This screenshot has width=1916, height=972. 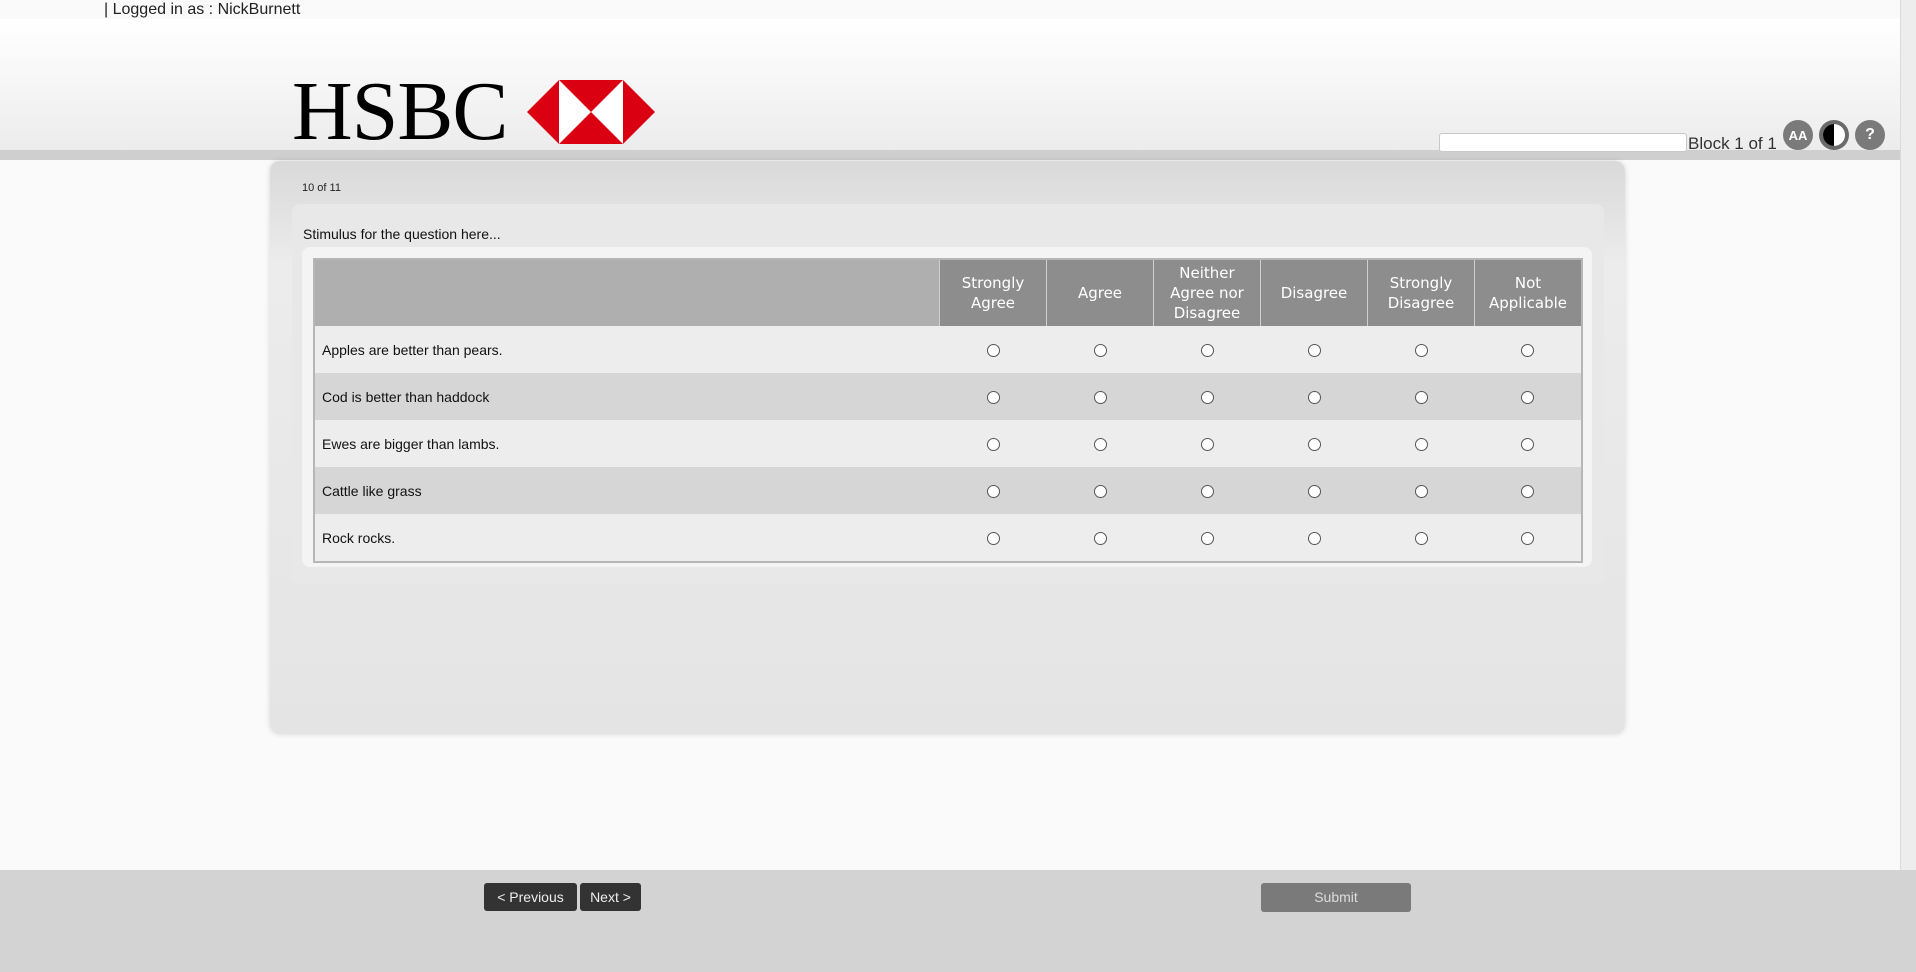 I want to click on column-header: Strongly Disagree, so click(x=1421, y=292).